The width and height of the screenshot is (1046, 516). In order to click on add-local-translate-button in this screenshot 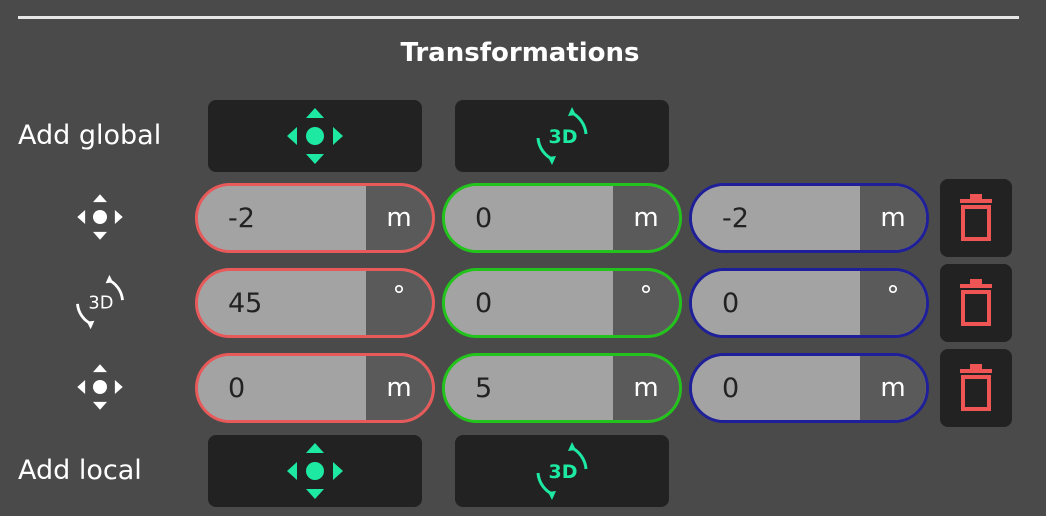, I will do `click(315, 471)`.